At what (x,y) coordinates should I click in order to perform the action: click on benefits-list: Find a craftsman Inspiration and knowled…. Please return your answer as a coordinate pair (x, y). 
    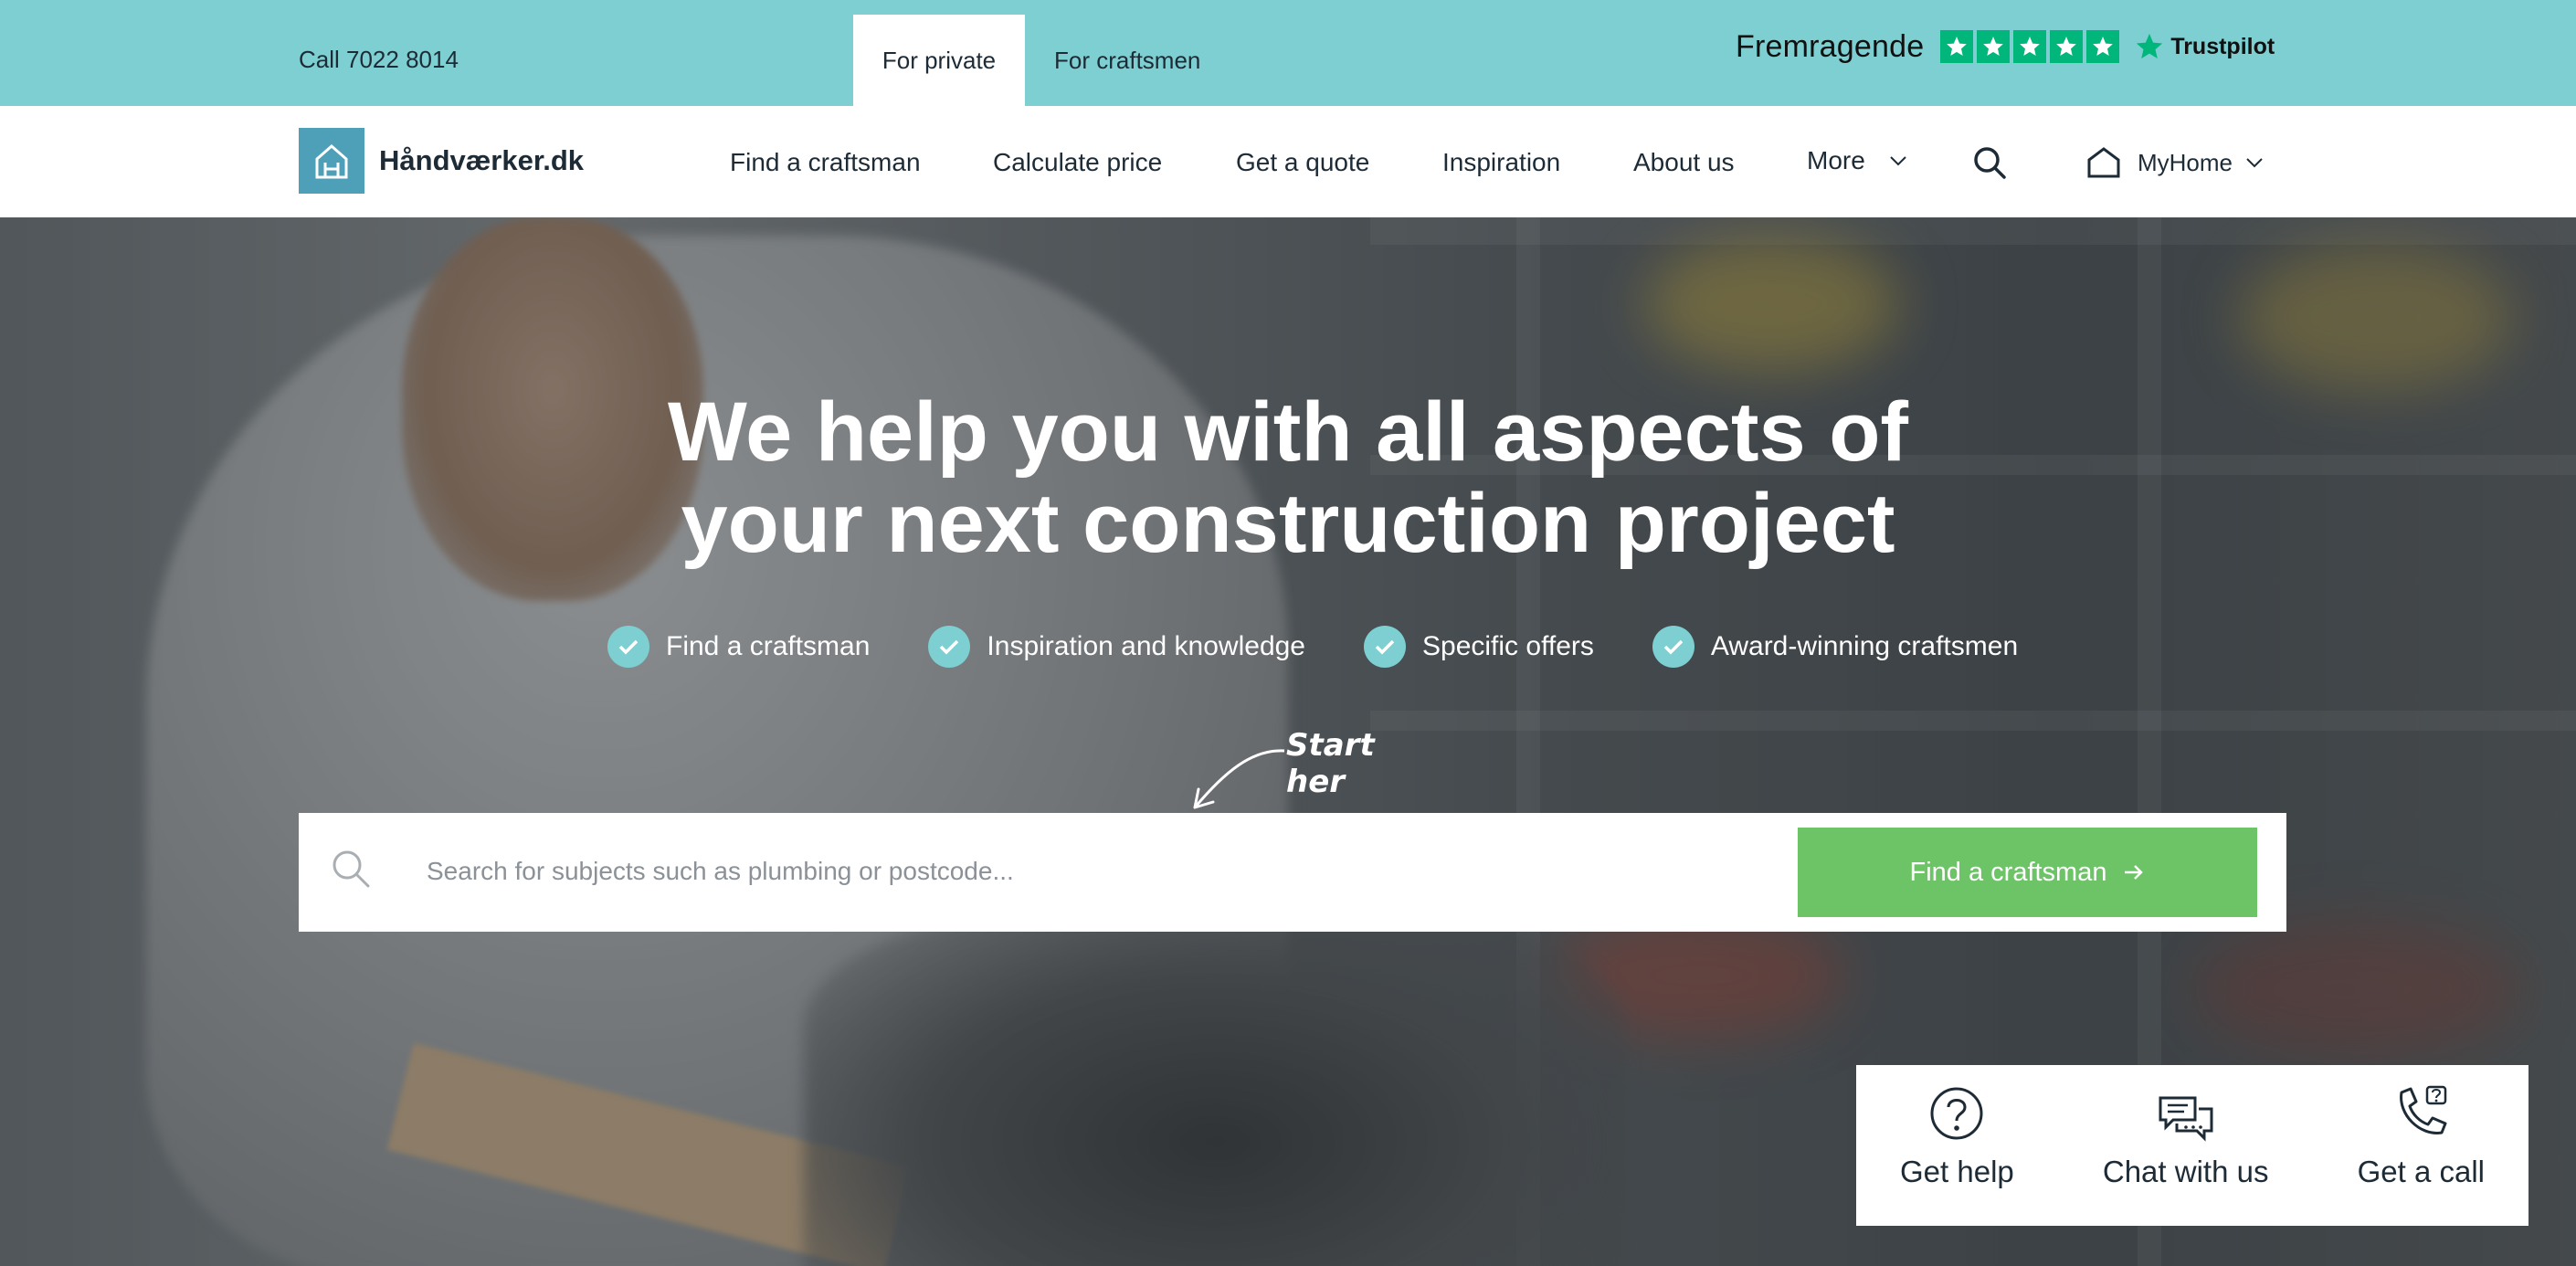
    Looking at the image, I should click on (1312, 647).